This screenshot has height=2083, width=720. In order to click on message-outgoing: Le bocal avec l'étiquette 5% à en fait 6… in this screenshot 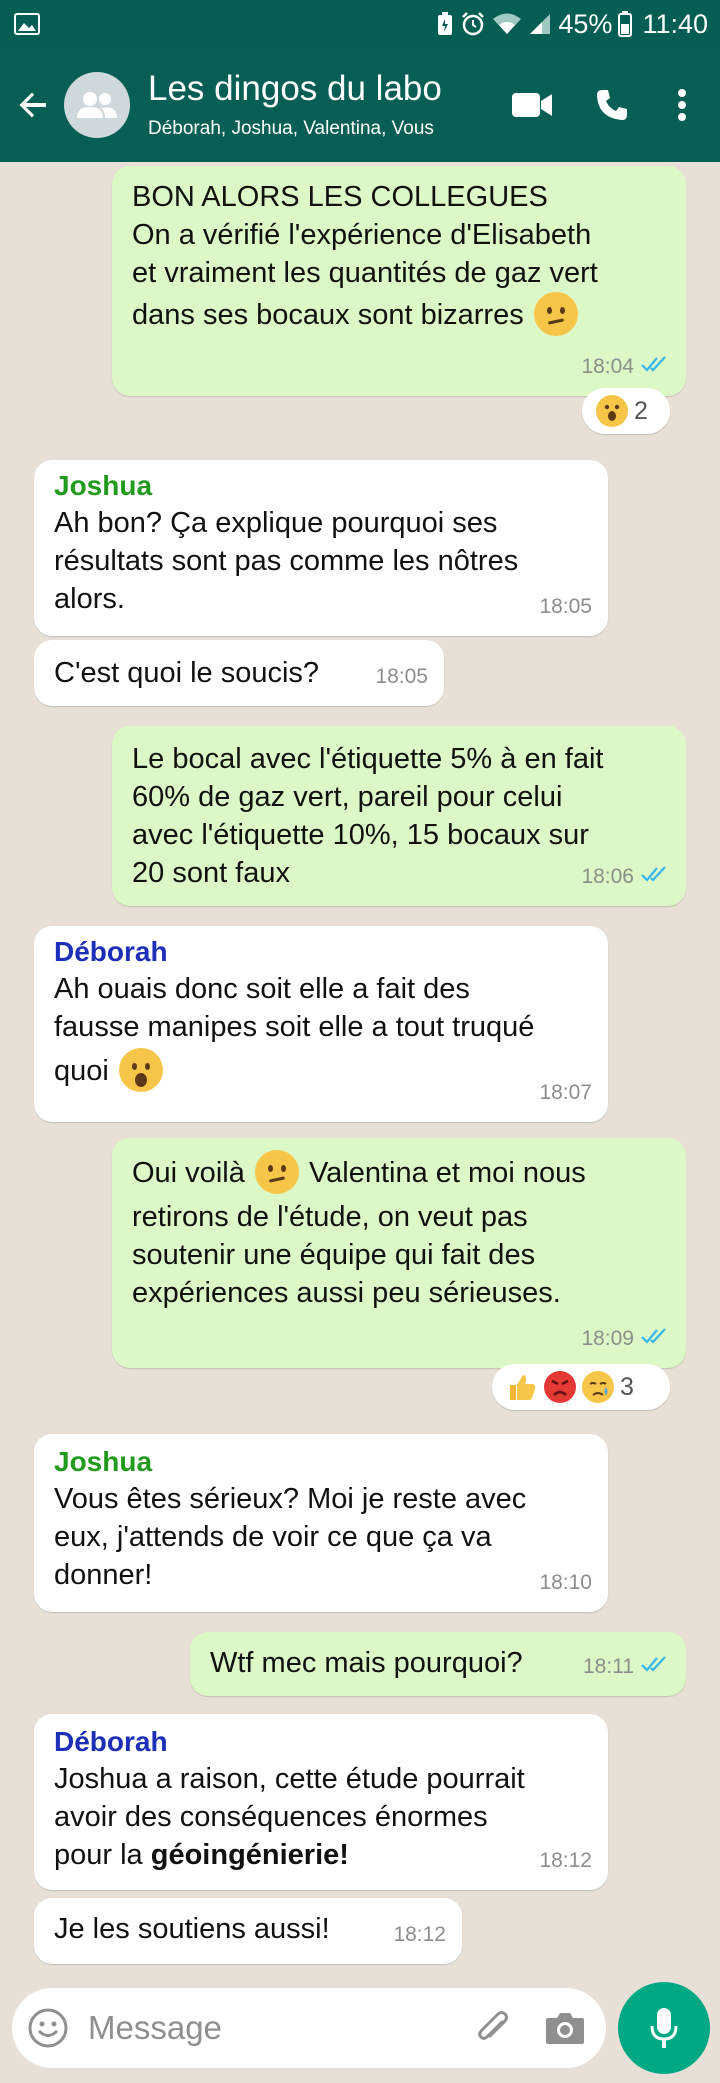, I will do `click(399, 816)`.